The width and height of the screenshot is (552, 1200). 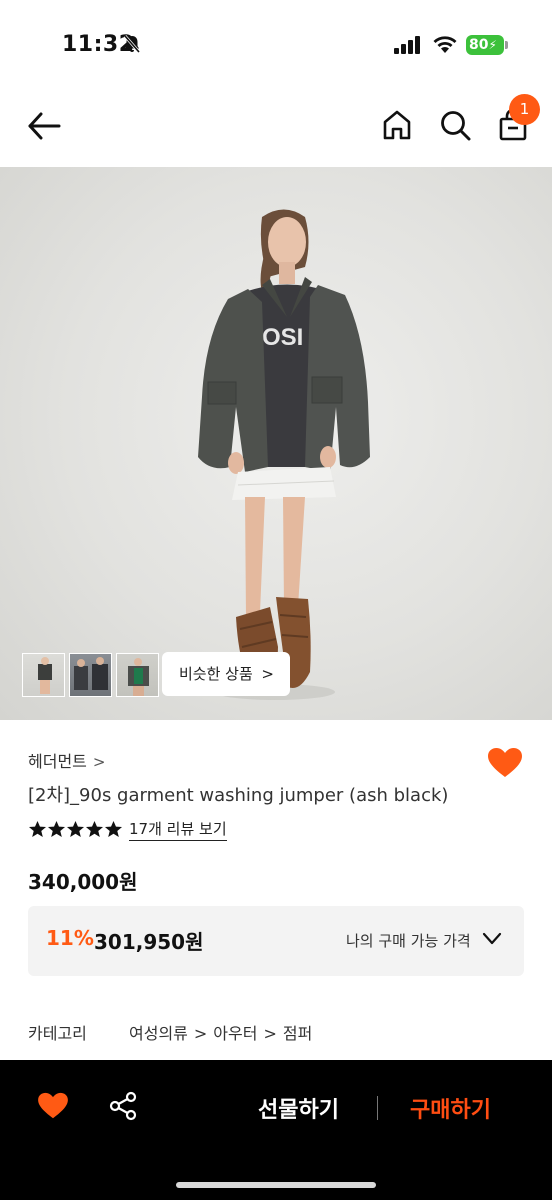 What do you see at coordinates (407, 45) in the screenshot?
I see `signal-icon` at bounding box center [407, 45].